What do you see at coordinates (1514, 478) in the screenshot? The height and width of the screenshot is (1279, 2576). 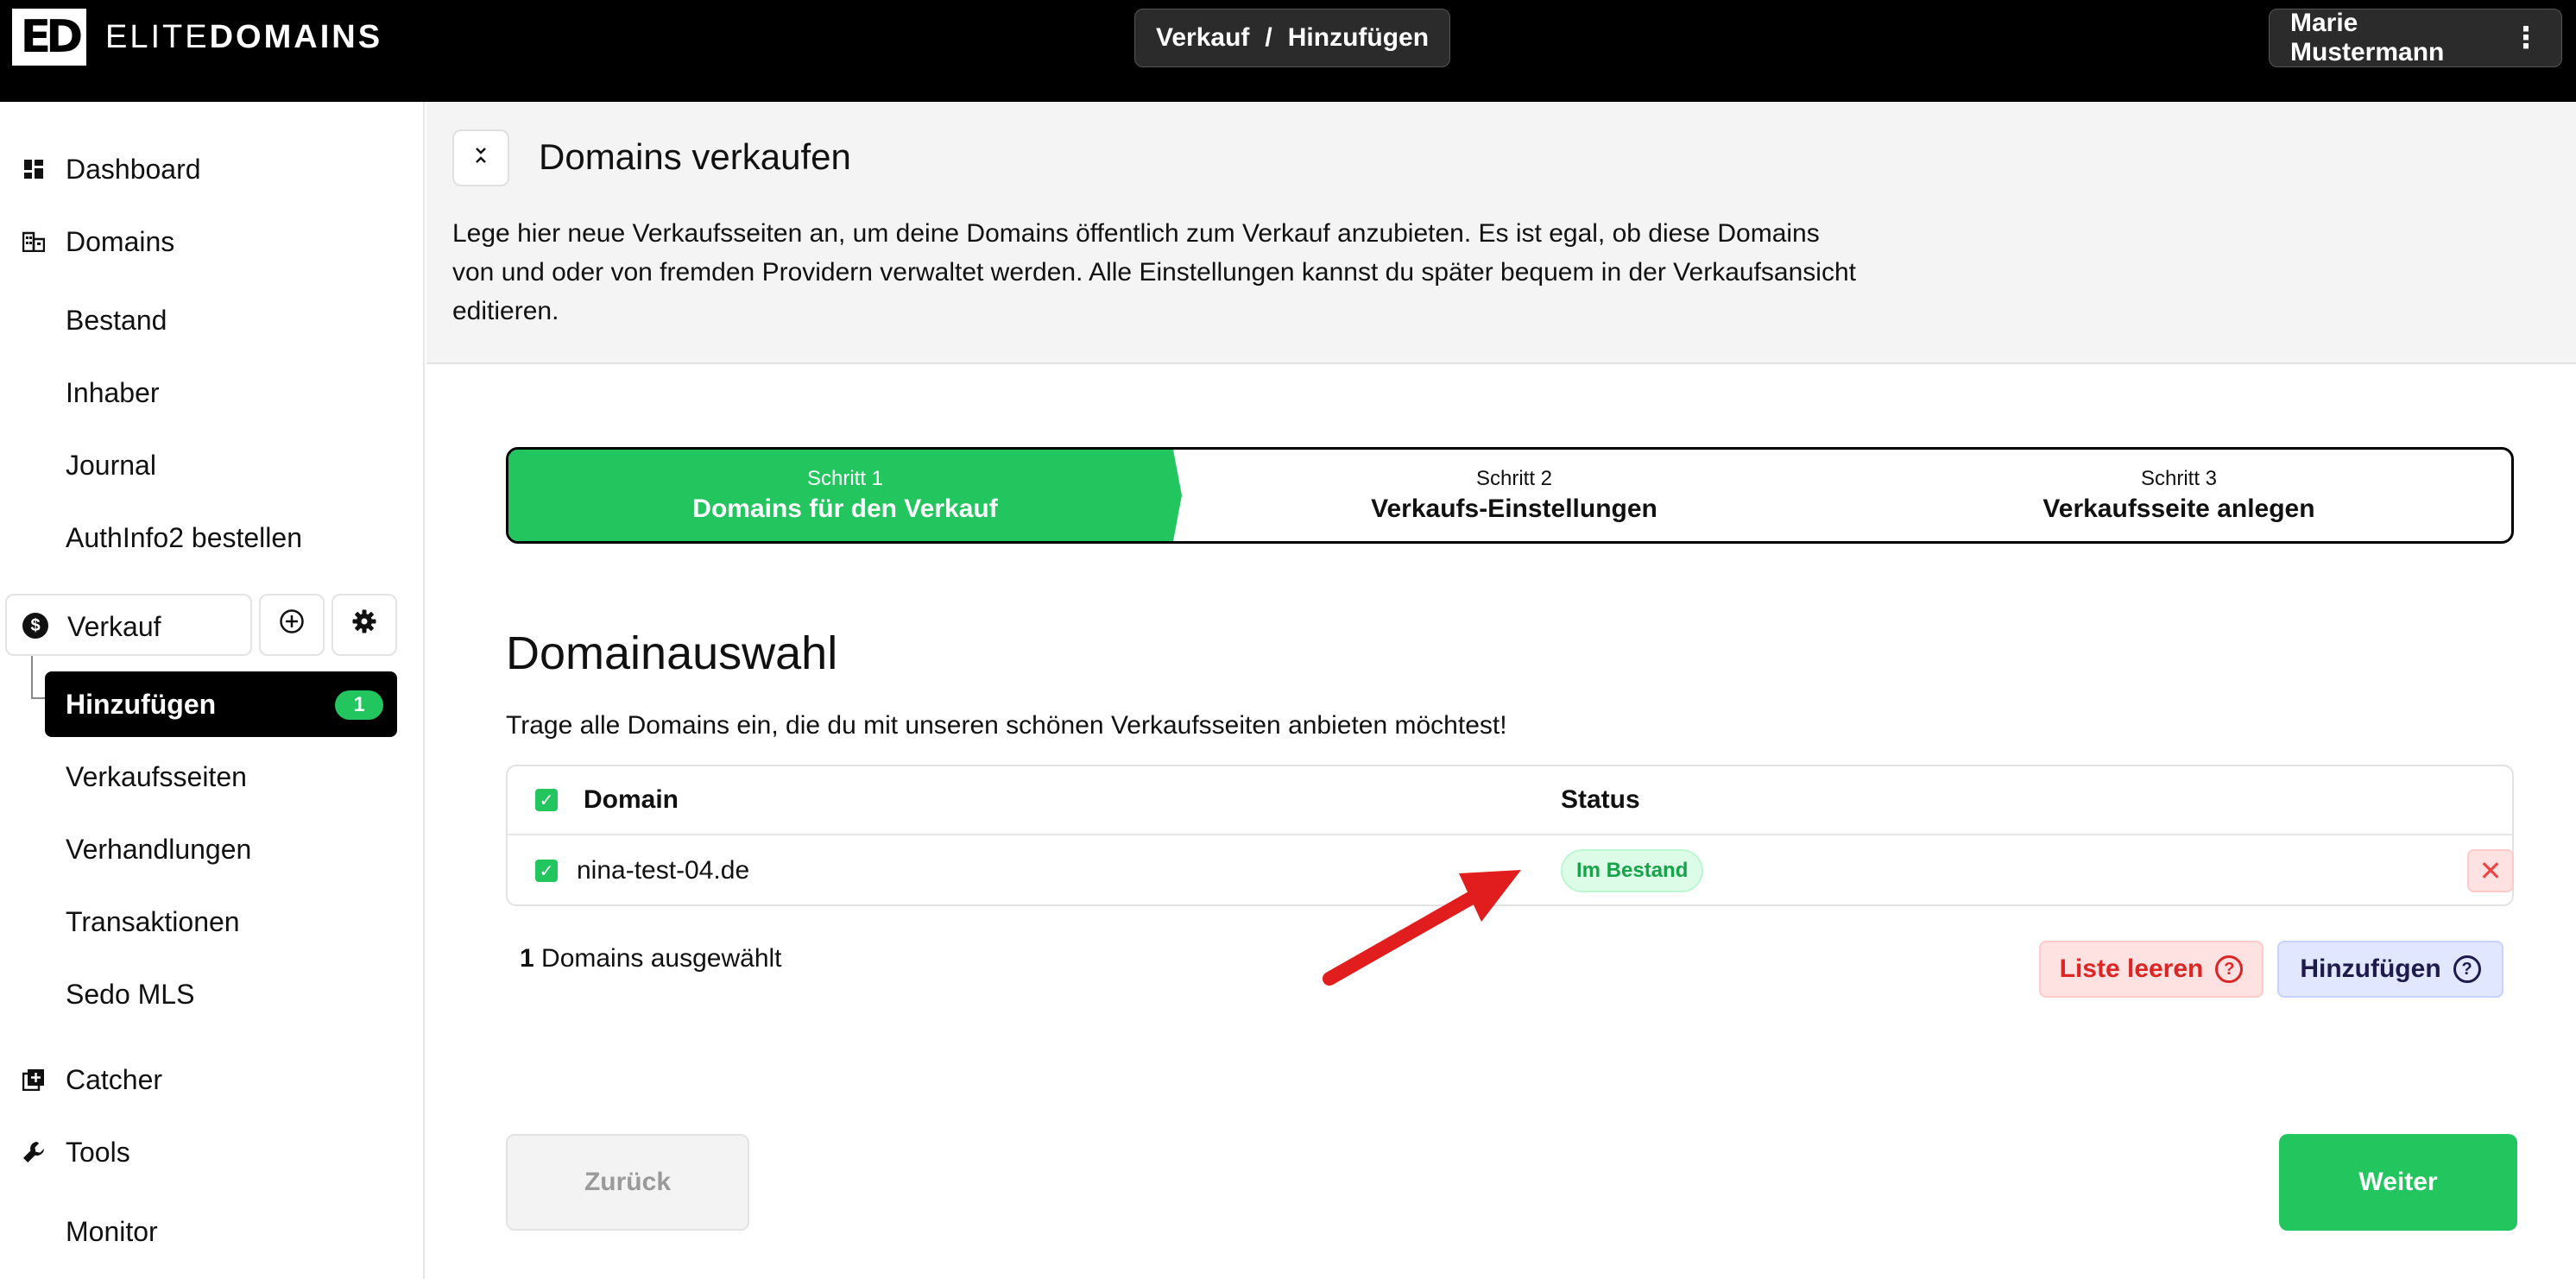 I see `step-number: Schritt 2` at bounding box center [1514, 478].